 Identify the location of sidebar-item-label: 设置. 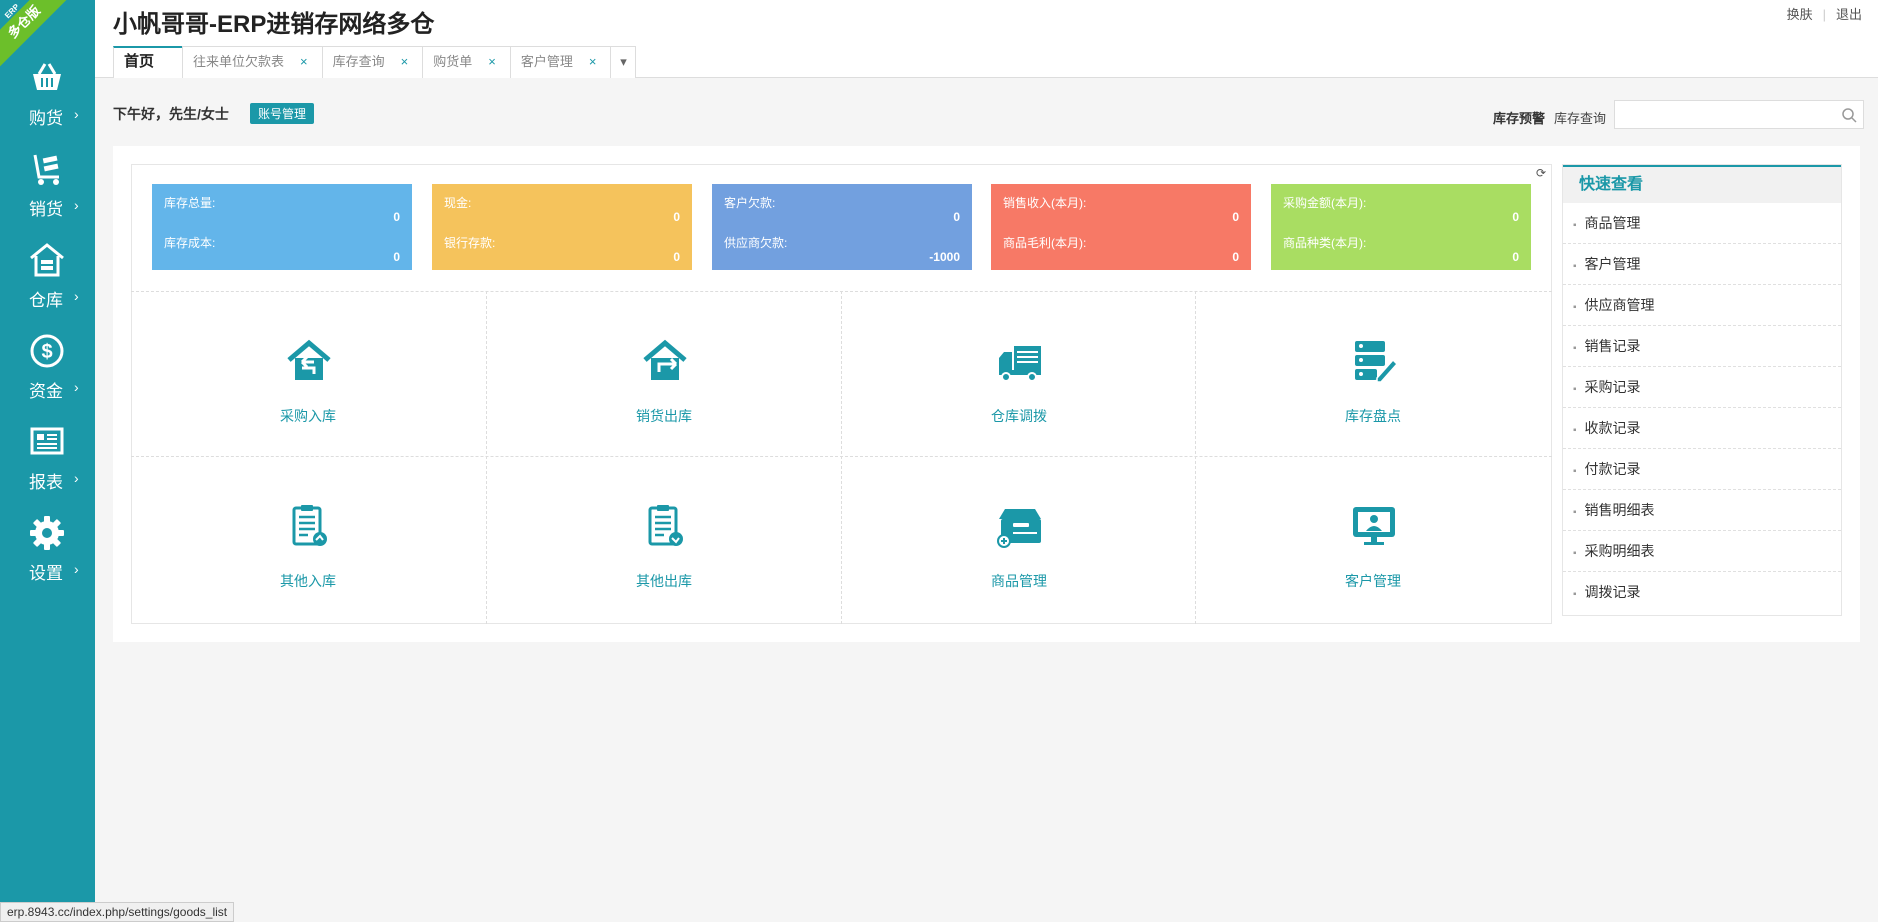
(46, 573).